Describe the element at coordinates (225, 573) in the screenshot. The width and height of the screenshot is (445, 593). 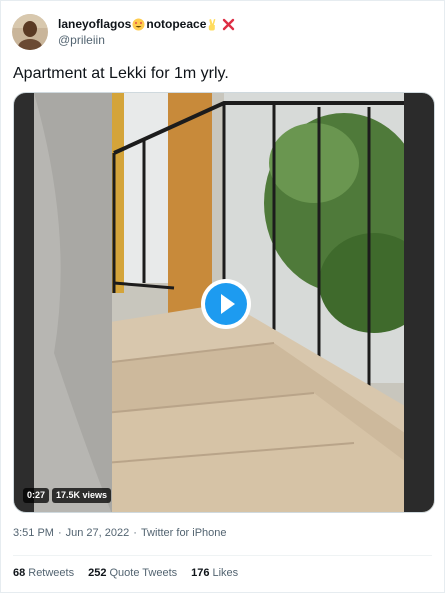
I see `likes-label: Likes` at that location.